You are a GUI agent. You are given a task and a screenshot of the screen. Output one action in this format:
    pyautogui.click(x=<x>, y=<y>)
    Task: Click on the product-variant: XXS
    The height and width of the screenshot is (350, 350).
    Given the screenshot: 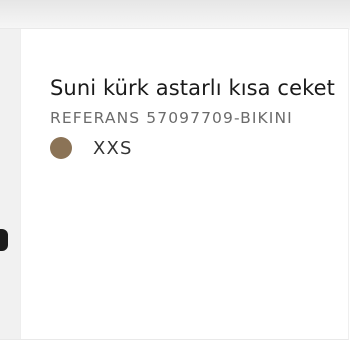 What is the action you would take?
    pyautogui.click(x=195, y=148)
    